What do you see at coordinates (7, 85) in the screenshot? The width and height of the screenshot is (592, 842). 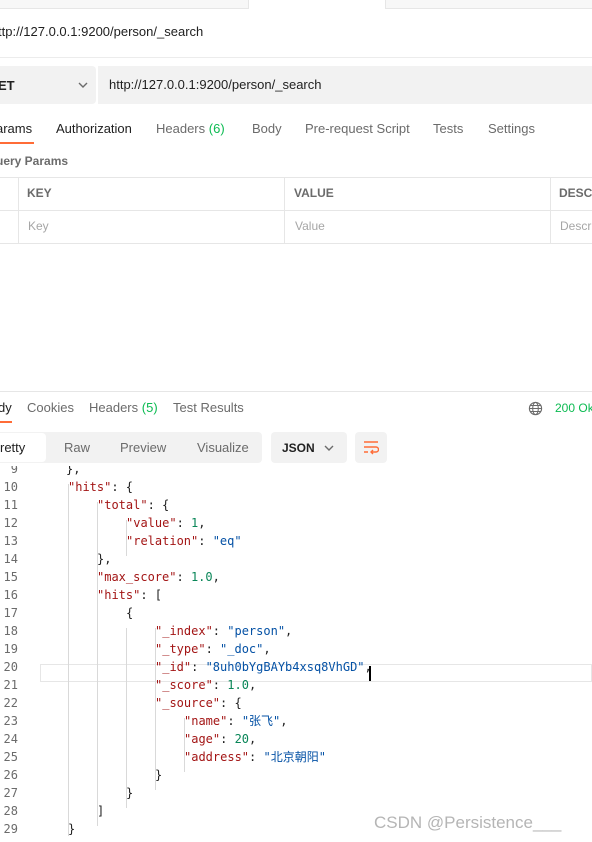 I see `method-label: ET` at bounding box center [7, 85].